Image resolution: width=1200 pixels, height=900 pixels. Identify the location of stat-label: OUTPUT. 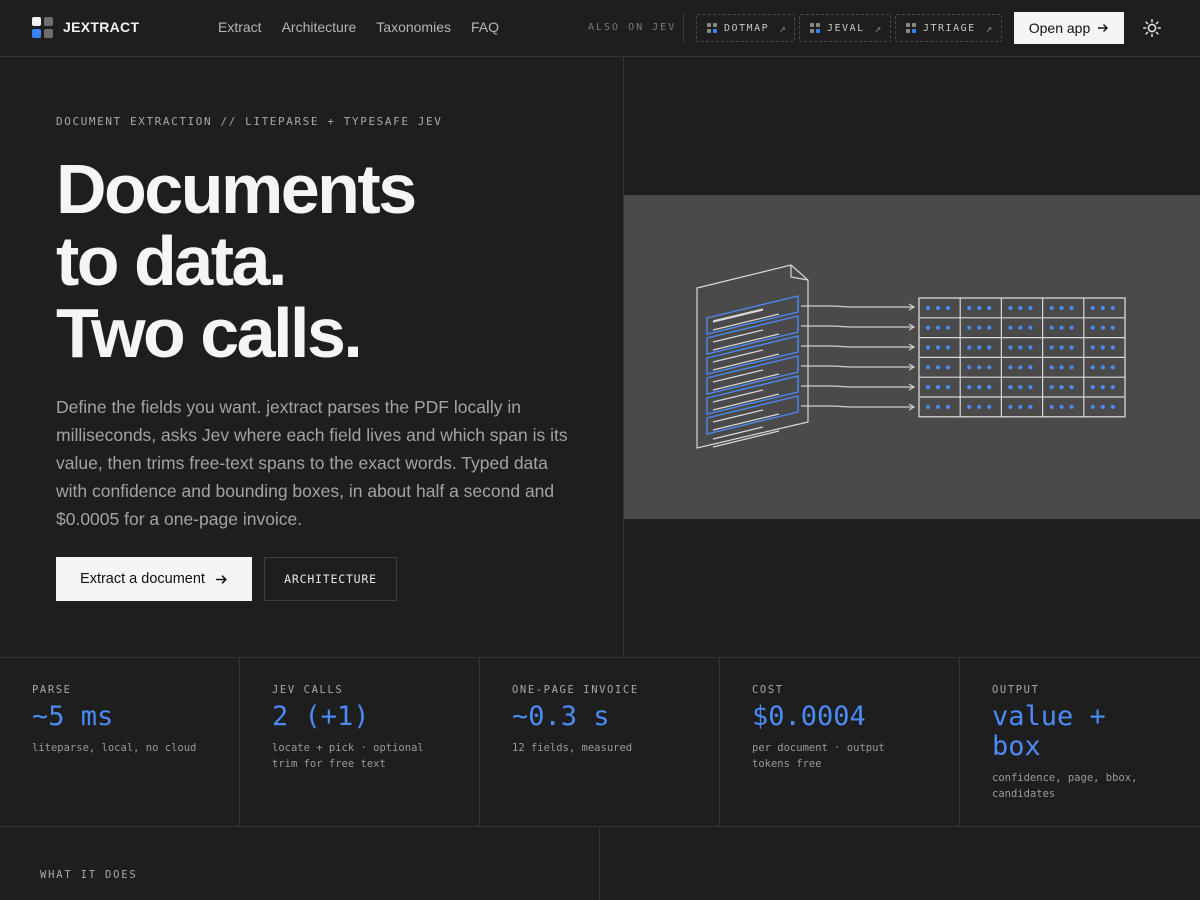
(1016, 690).